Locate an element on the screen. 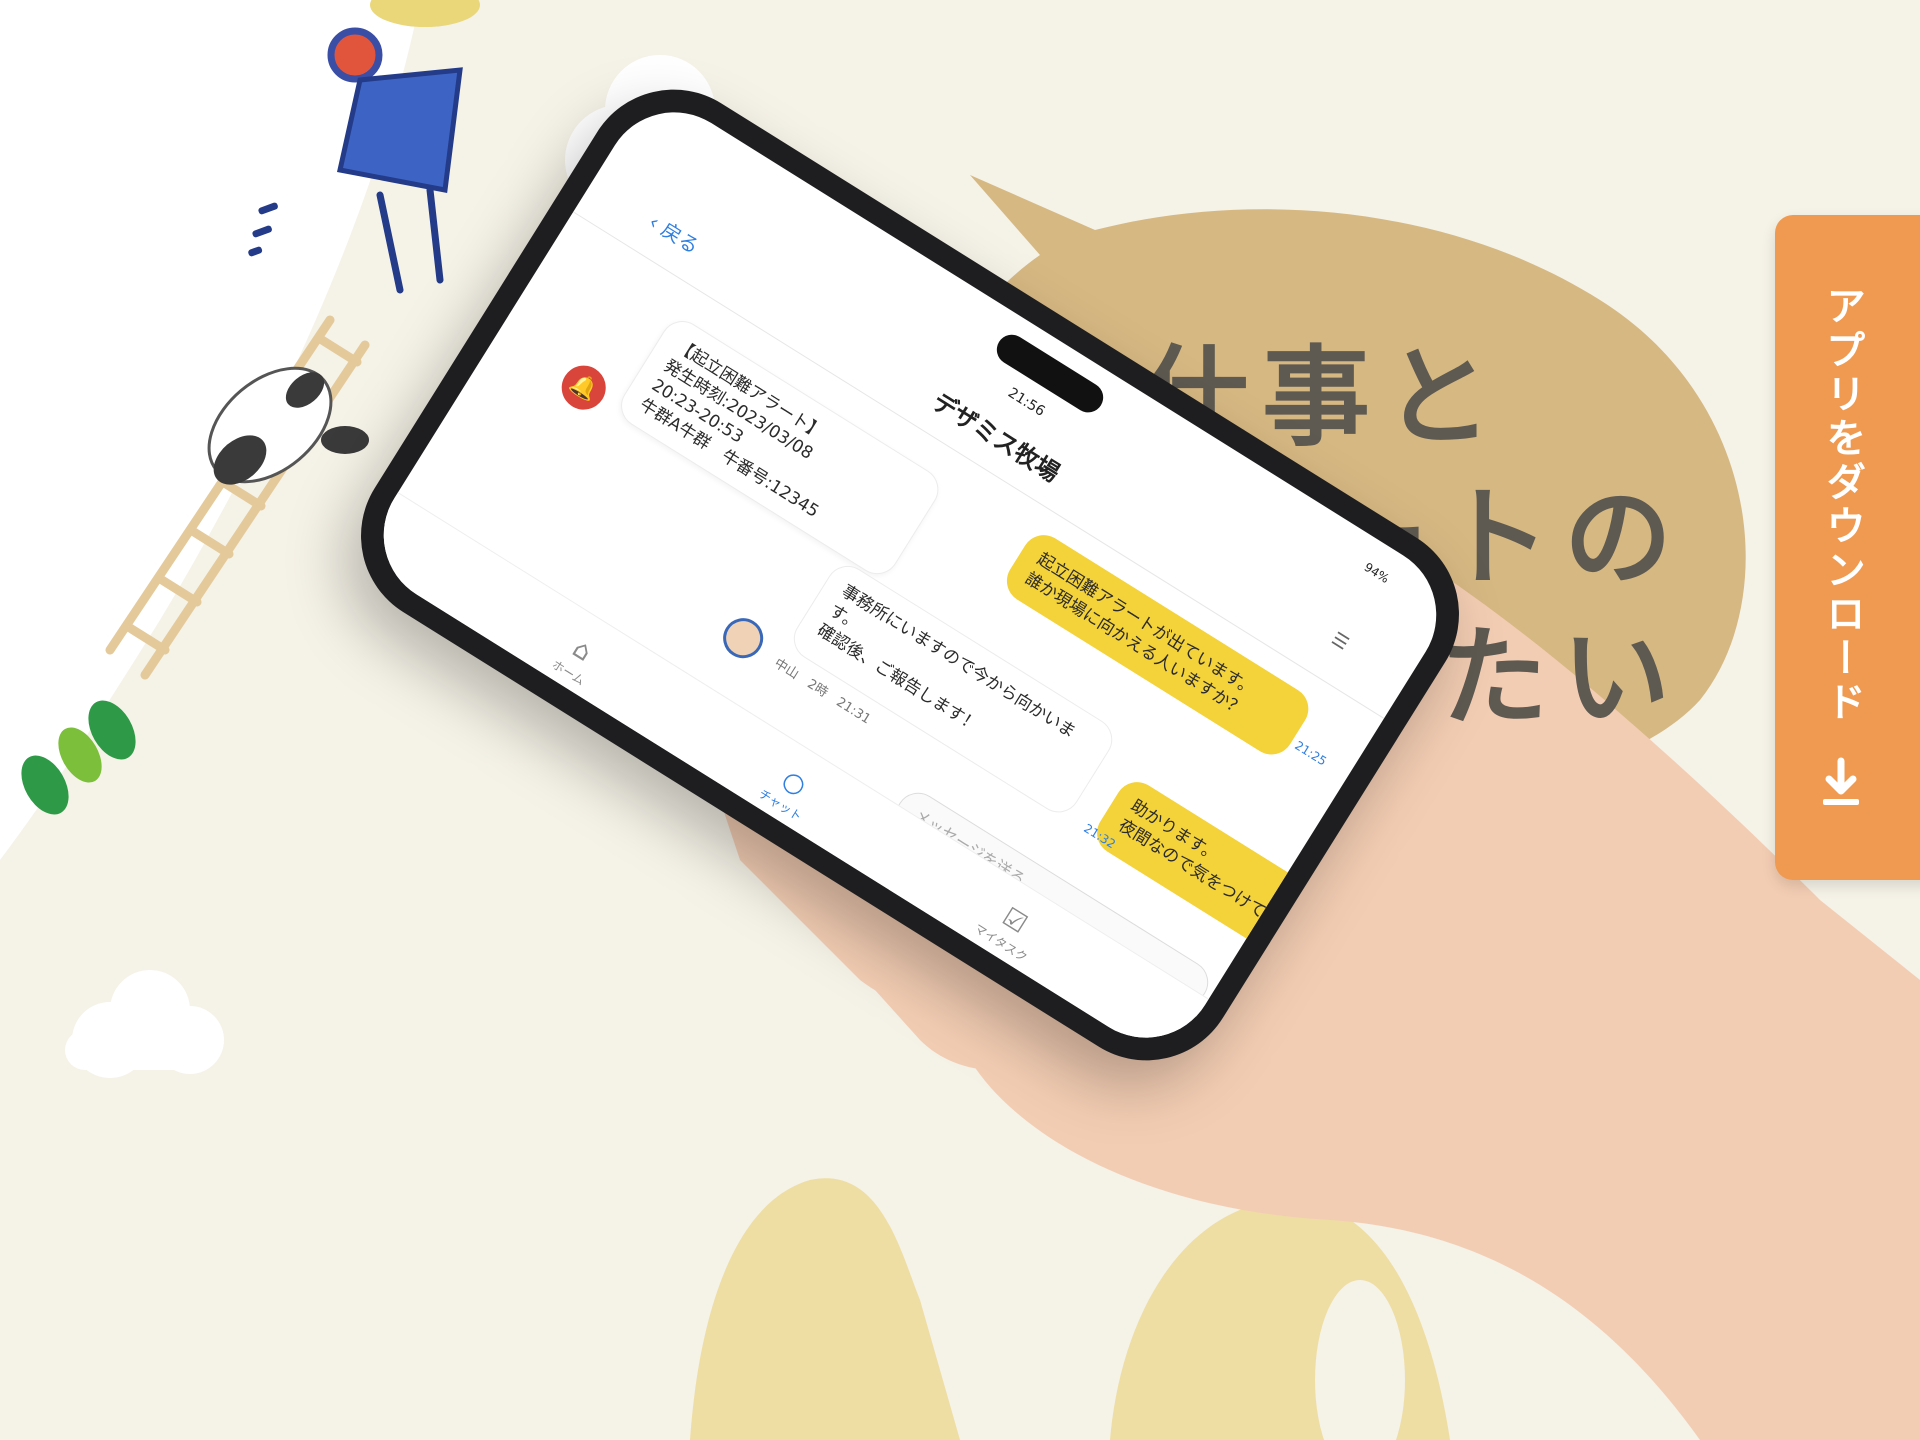  status-time: 21:56 is located at coordinates (1026, 402).